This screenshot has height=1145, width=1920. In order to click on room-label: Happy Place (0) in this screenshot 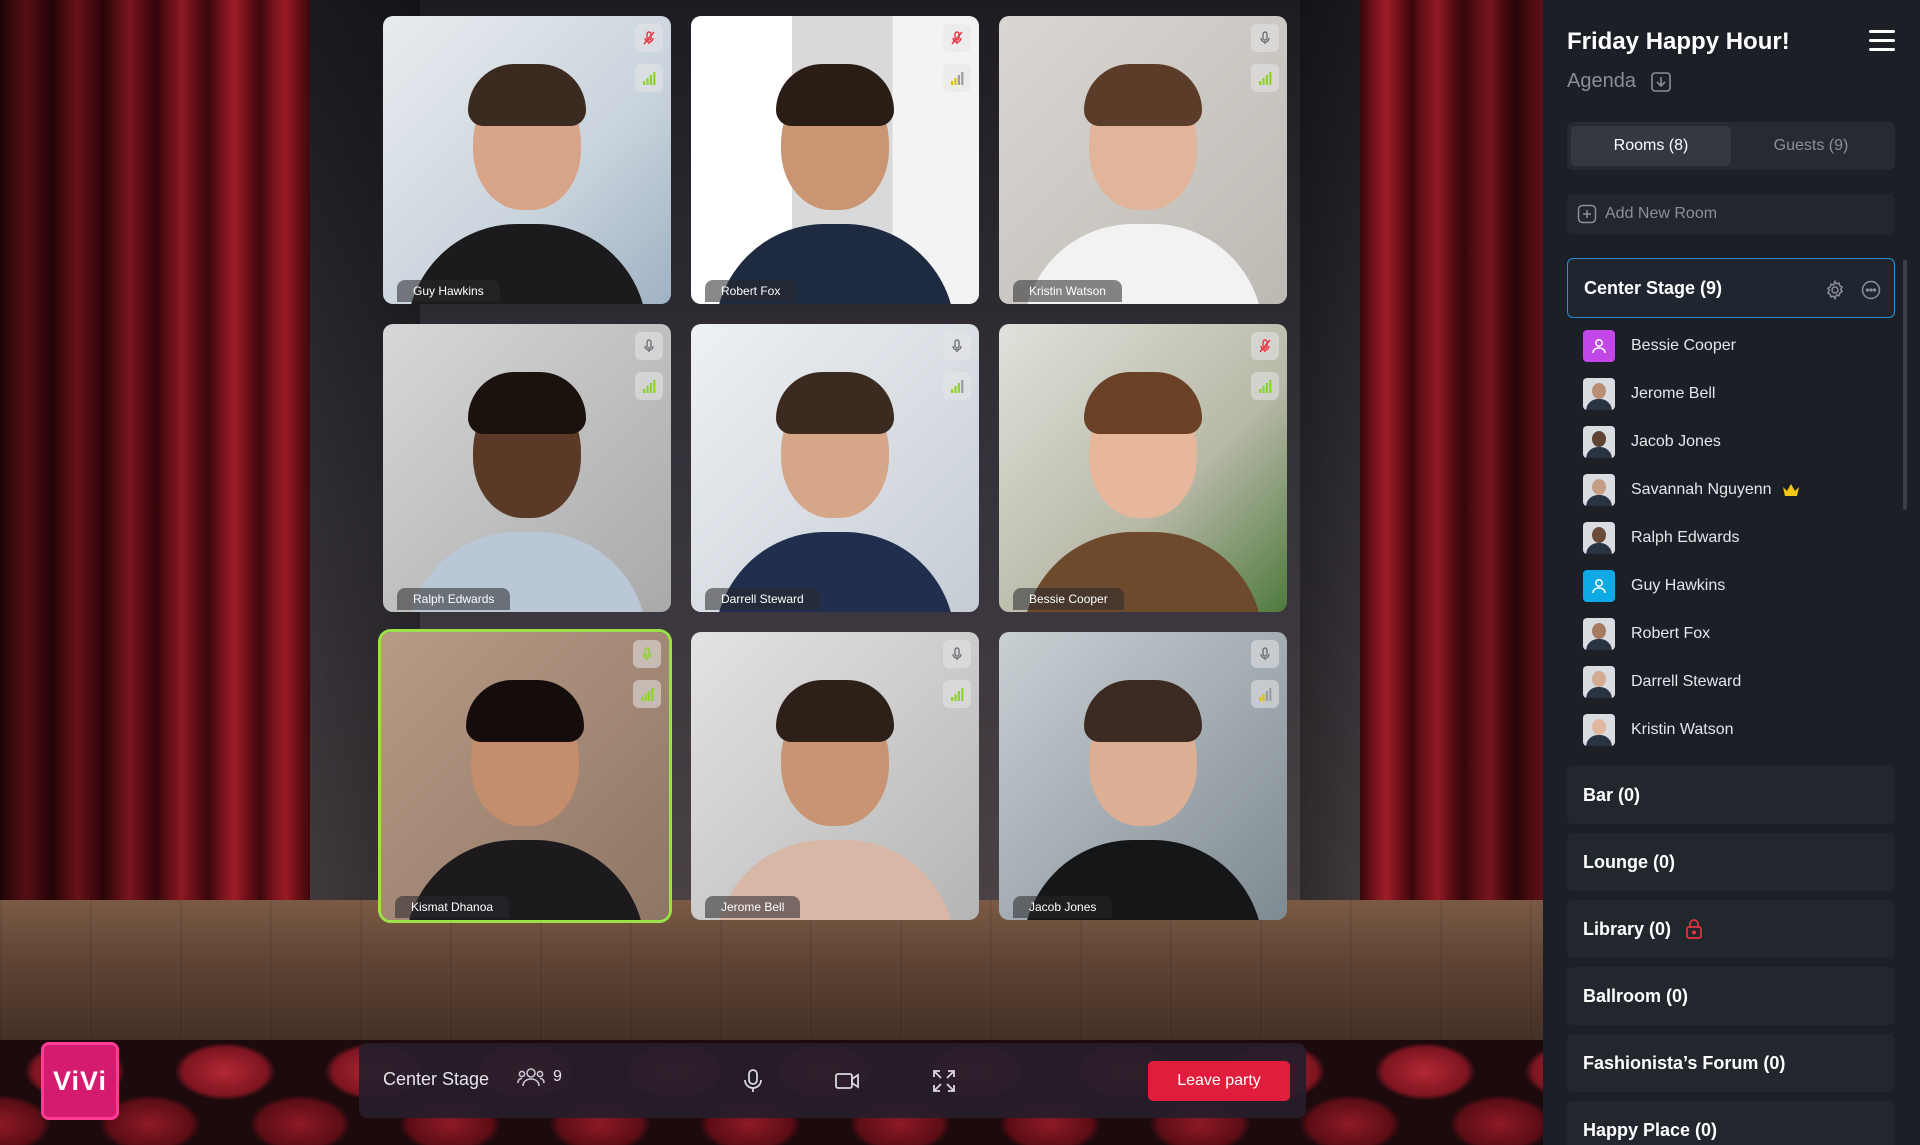, I will do `click(1650, 1129)`.